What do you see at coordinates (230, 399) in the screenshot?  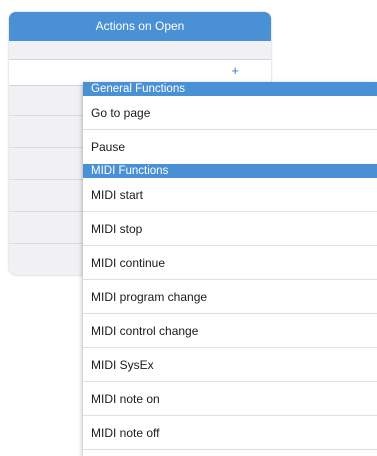 I see `menu-item-midi-note-on: MIDI note on` at bounding box center [230, 399].